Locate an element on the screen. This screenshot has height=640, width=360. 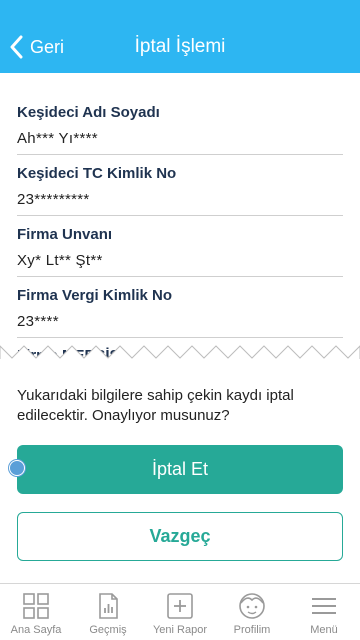
tab-label: Yeni Rapor is located at coordinates (180, 630).